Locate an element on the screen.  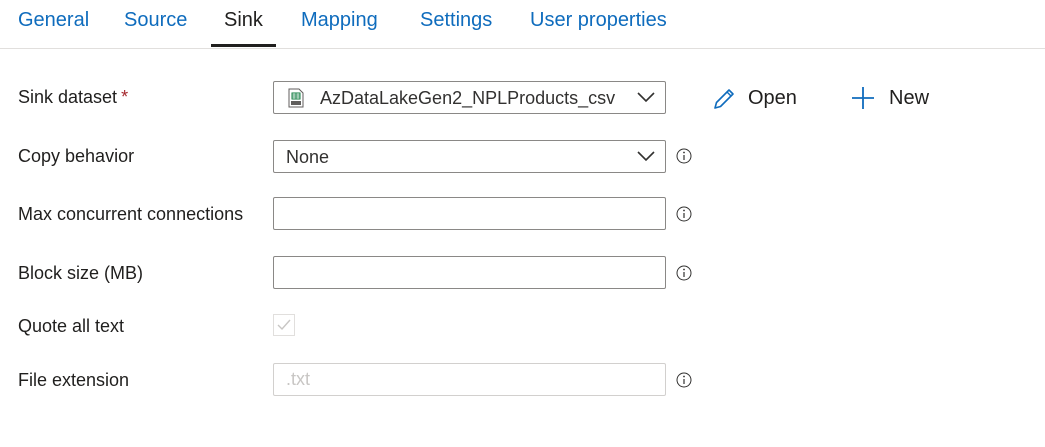
tab-source: Source is located at coordinates (155, 20).